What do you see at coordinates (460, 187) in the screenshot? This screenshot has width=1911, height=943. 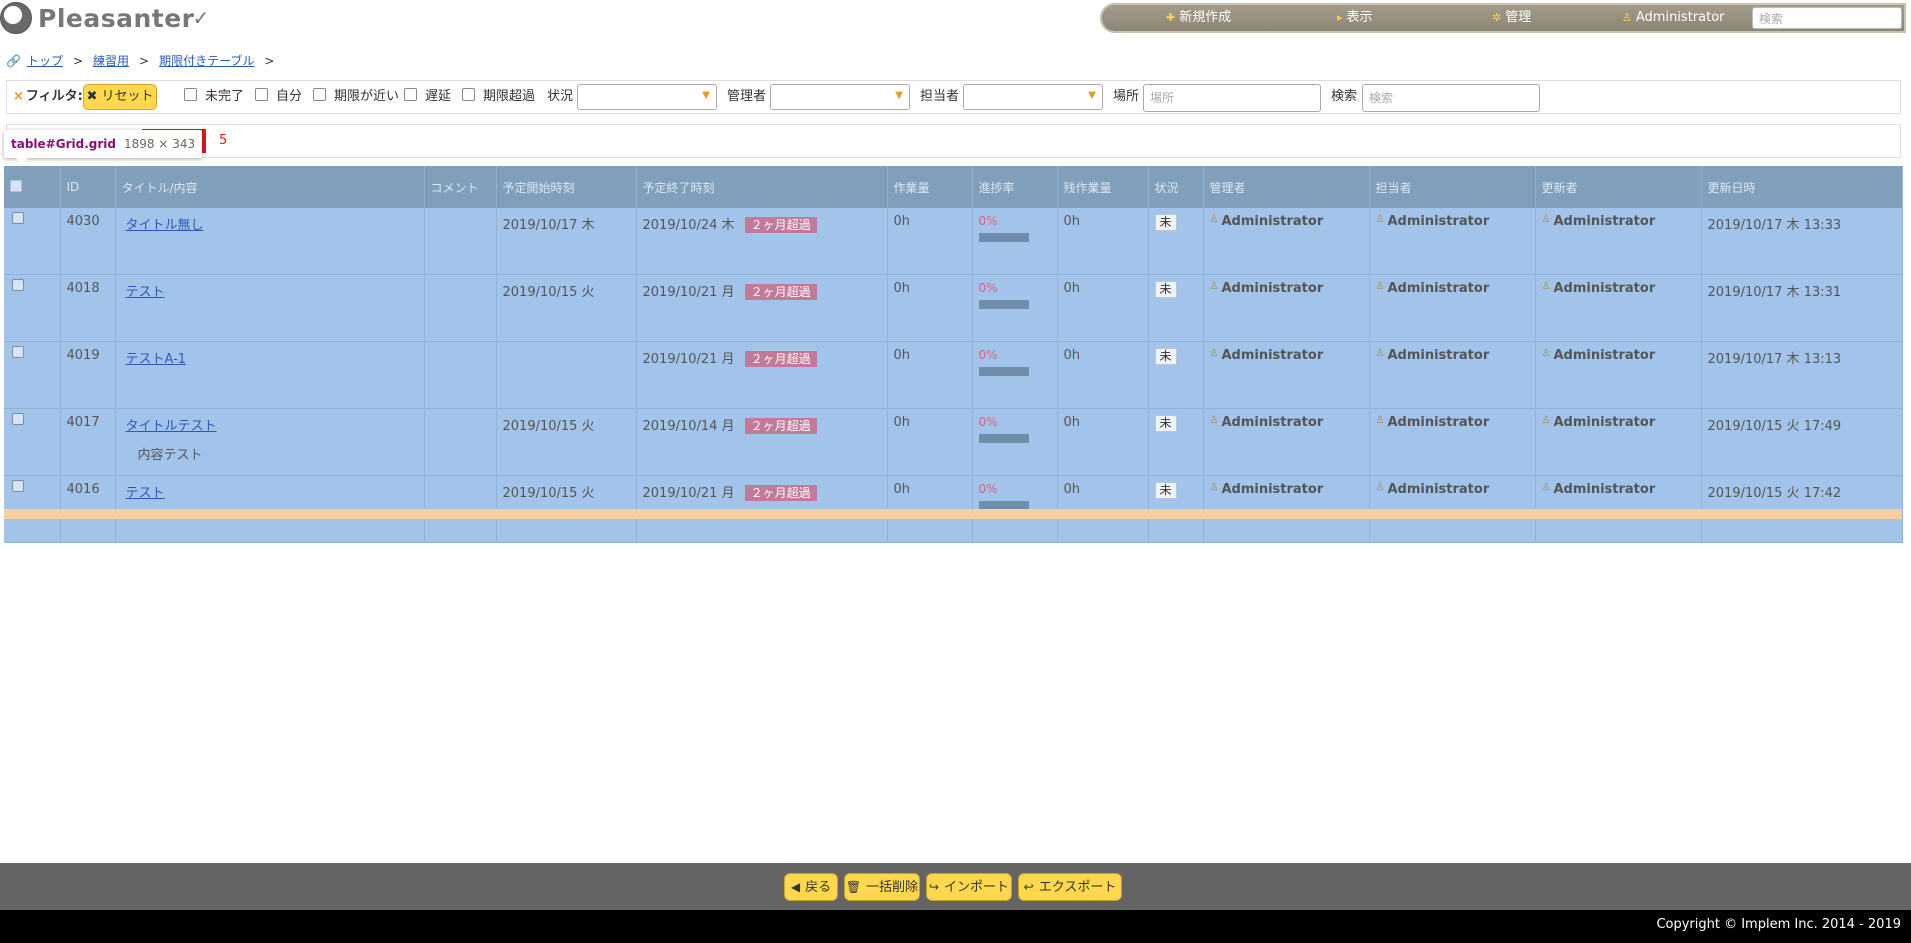 I see `column-header-comment: コメント` at bounding box center [460, 187].